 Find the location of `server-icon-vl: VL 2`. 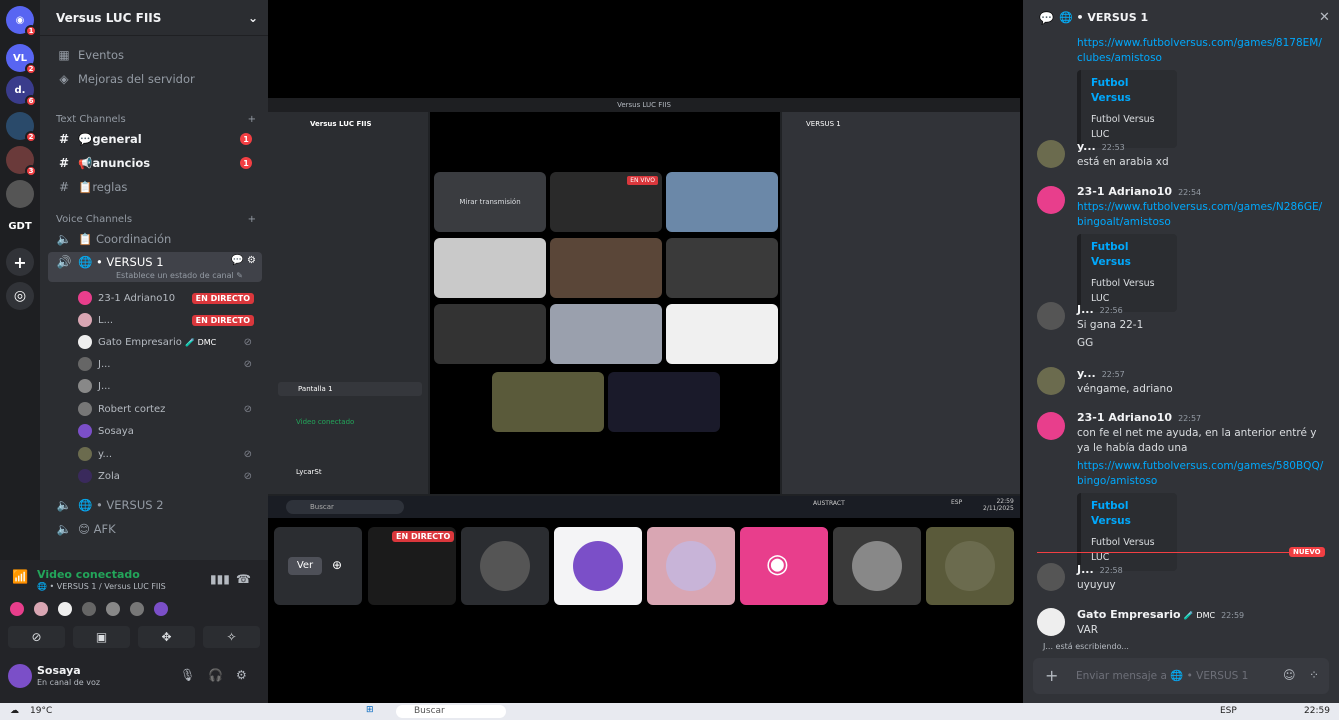

server-icon-vl: VL 2 is located at coordinates (21, 59).